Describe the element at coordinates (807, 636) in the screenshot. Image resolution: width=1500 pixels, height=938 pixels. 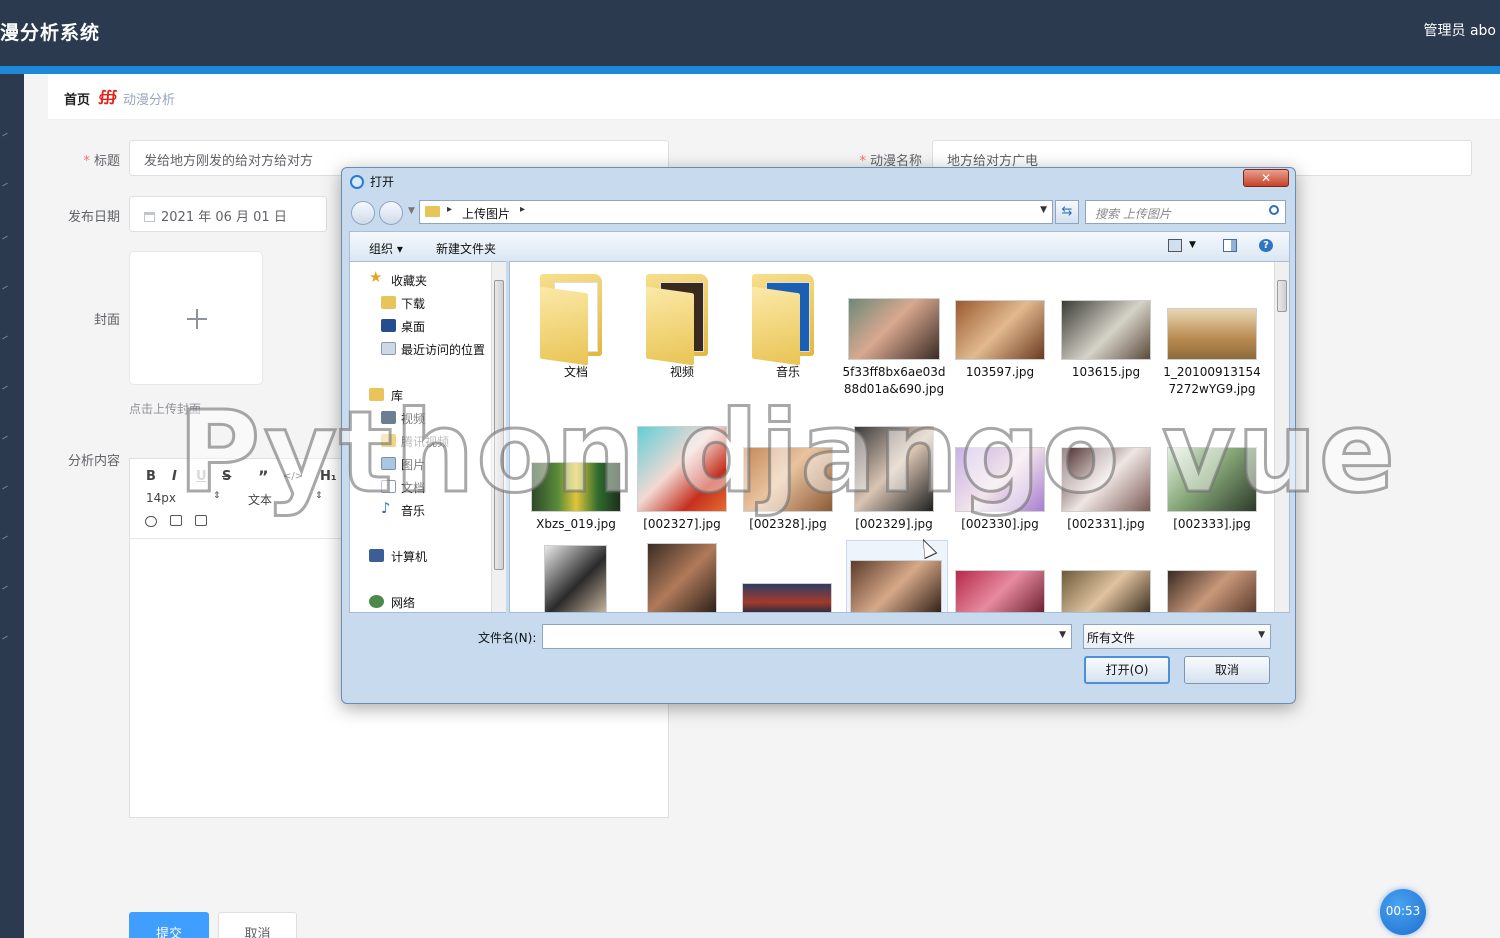
I see `filename-input: ▼` at that location.